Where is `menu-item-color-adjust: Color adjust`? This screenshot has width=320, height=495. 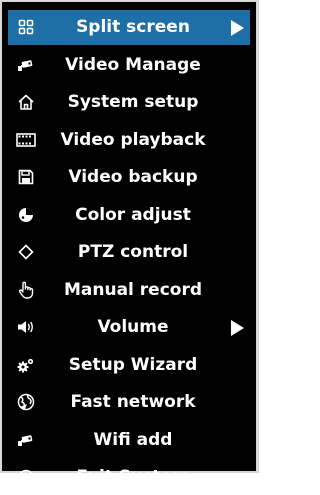 menu-item-color-adjust: Color adjust is located at coordinates (129, 215).